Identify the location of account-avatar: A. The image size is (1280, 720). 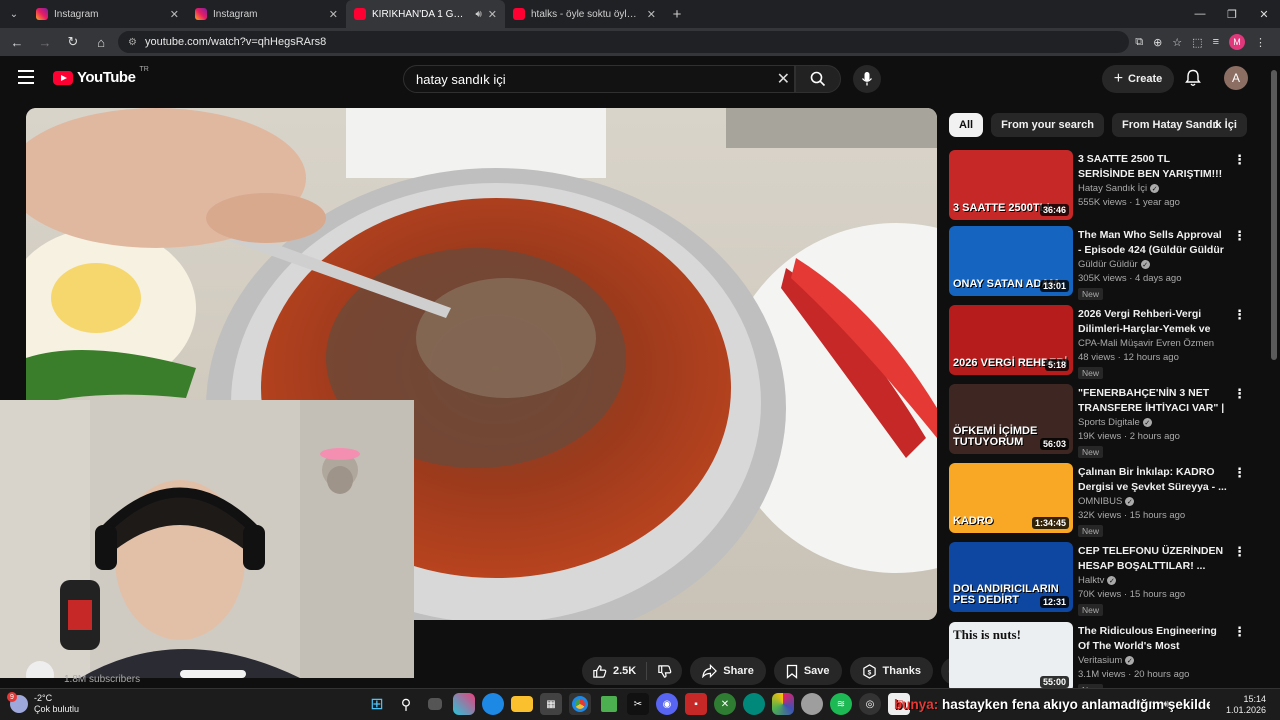
(1236, 78).